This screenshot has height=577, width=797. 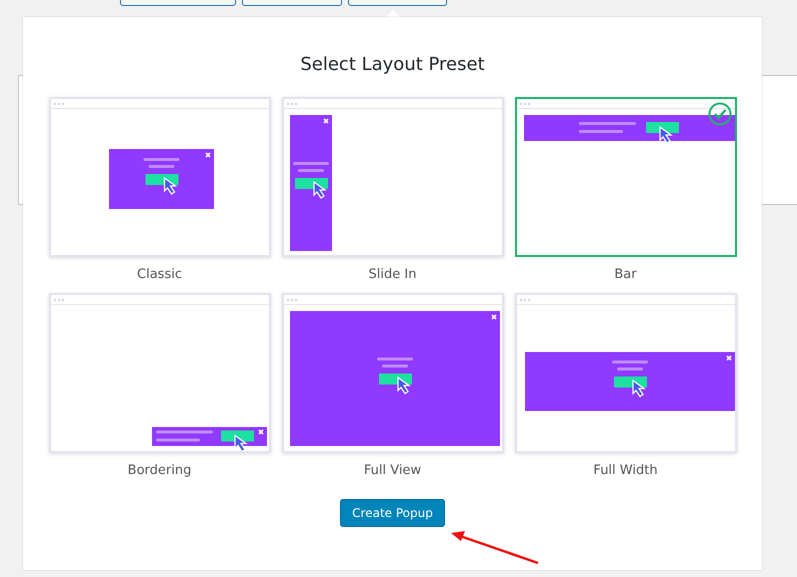 What do you see at coordinates (160, 471) in the screenshot?
I see `preset-label: Bordering` at bounding box center [160, 471].